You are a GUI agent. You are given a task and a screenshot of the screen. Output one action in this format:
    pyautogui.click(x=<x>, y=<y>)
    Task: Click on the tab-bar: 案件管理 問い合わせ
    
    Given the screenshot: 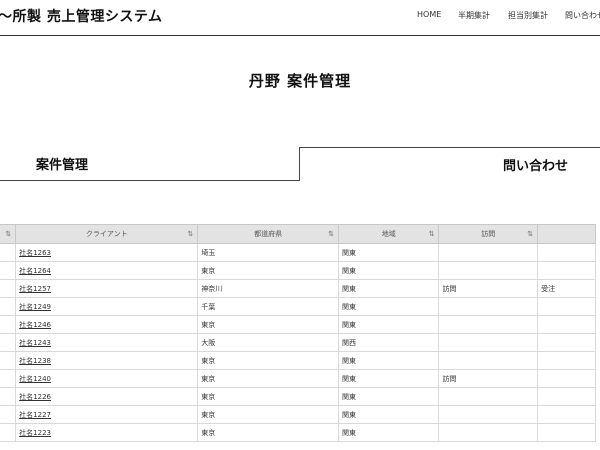 What is the action you would take?
    pyautogui.click(x=300, y=164)
    